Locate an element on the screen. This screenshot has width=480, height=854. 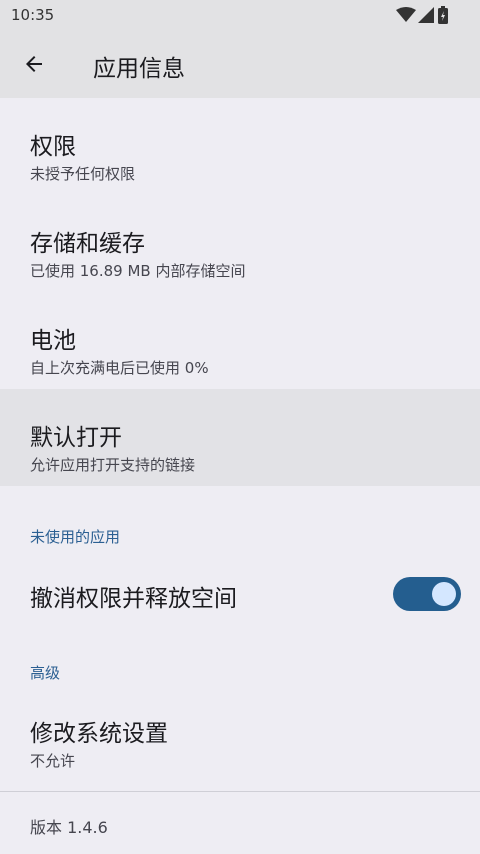
arrow-back-icon is located at coordinates (34, 64).